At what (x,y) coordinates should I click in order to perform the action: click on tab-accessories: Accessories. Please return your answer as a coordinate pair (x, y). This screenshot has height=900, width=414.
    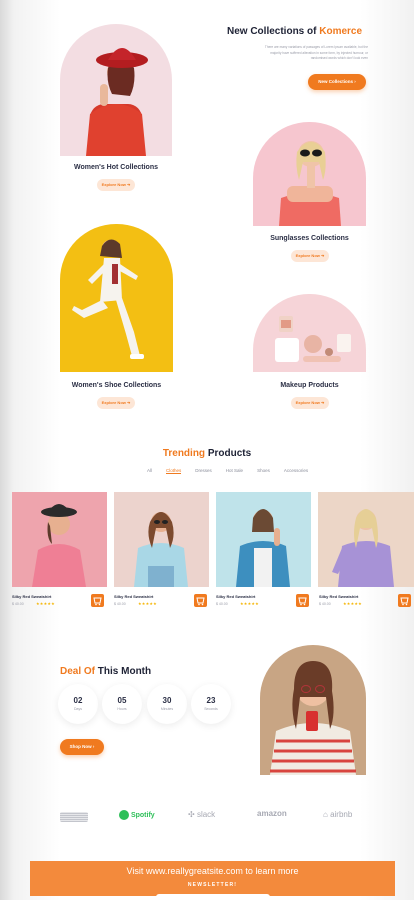
    Looking at the image, I should click on (296, 471).